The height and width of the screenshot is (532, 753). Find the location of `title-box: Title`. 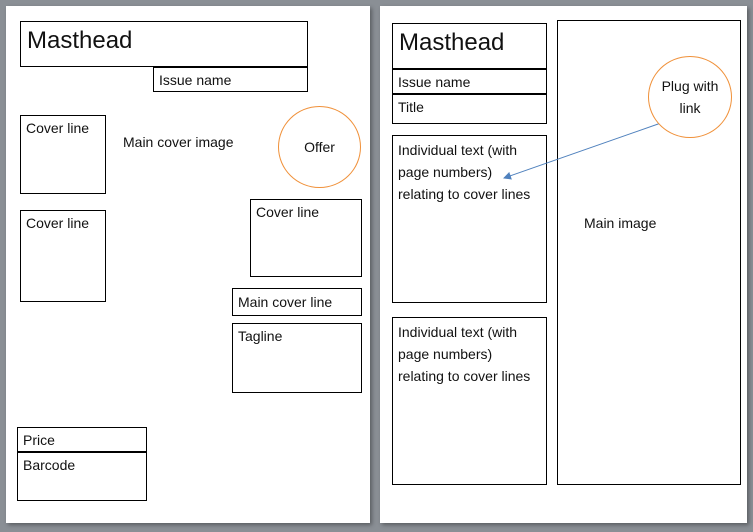

title-box: Title is located at coordinates (469, 109).